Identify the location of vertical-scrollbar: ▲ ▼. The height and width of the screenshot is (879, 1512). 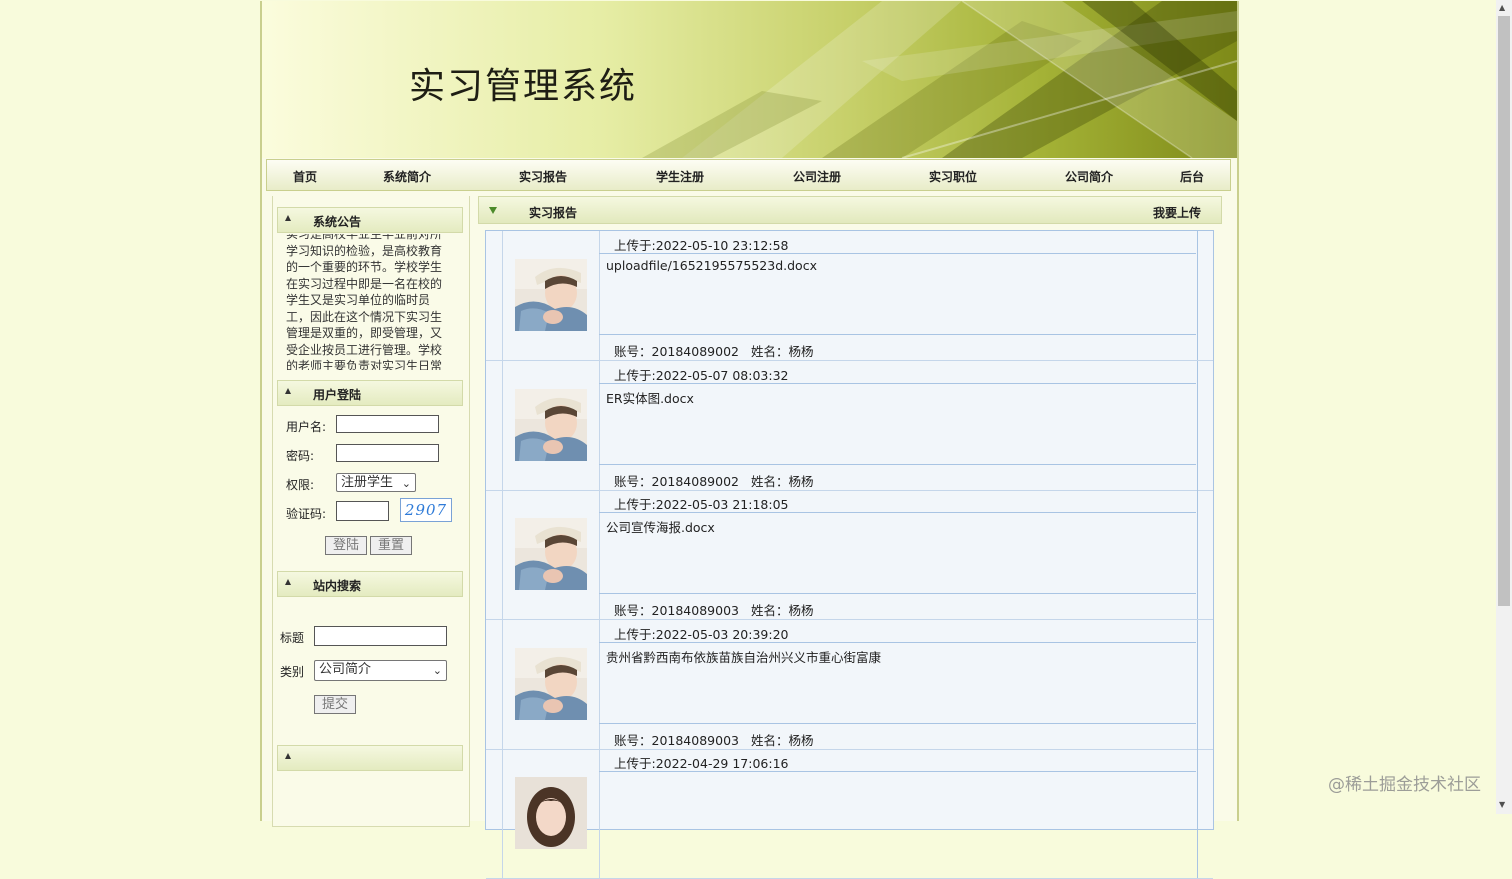
(1504, 407).